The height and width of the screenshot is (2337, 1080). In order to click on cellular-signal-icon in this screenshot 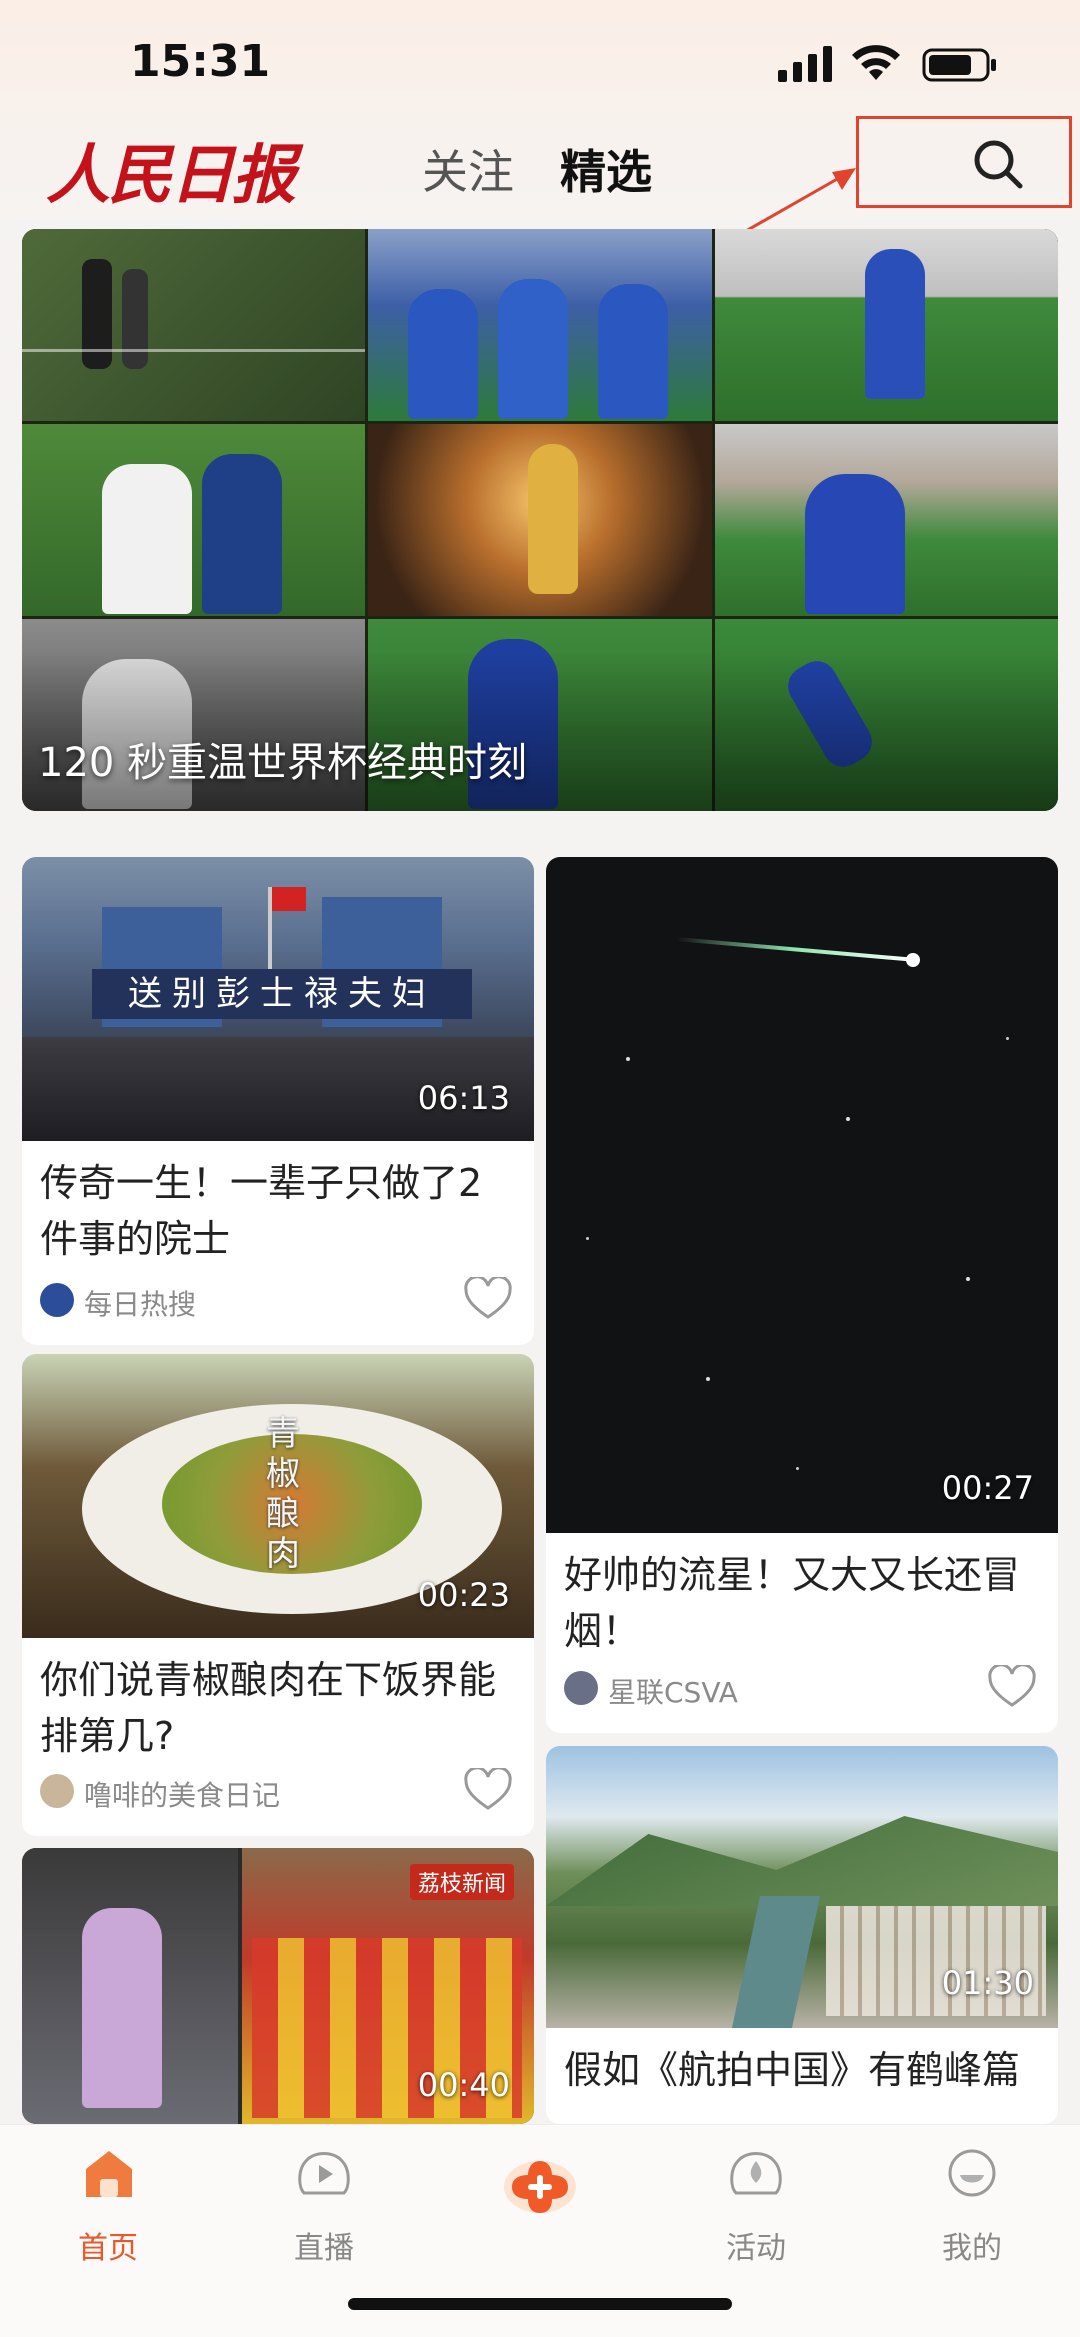, I will do `click(805, 64)`.